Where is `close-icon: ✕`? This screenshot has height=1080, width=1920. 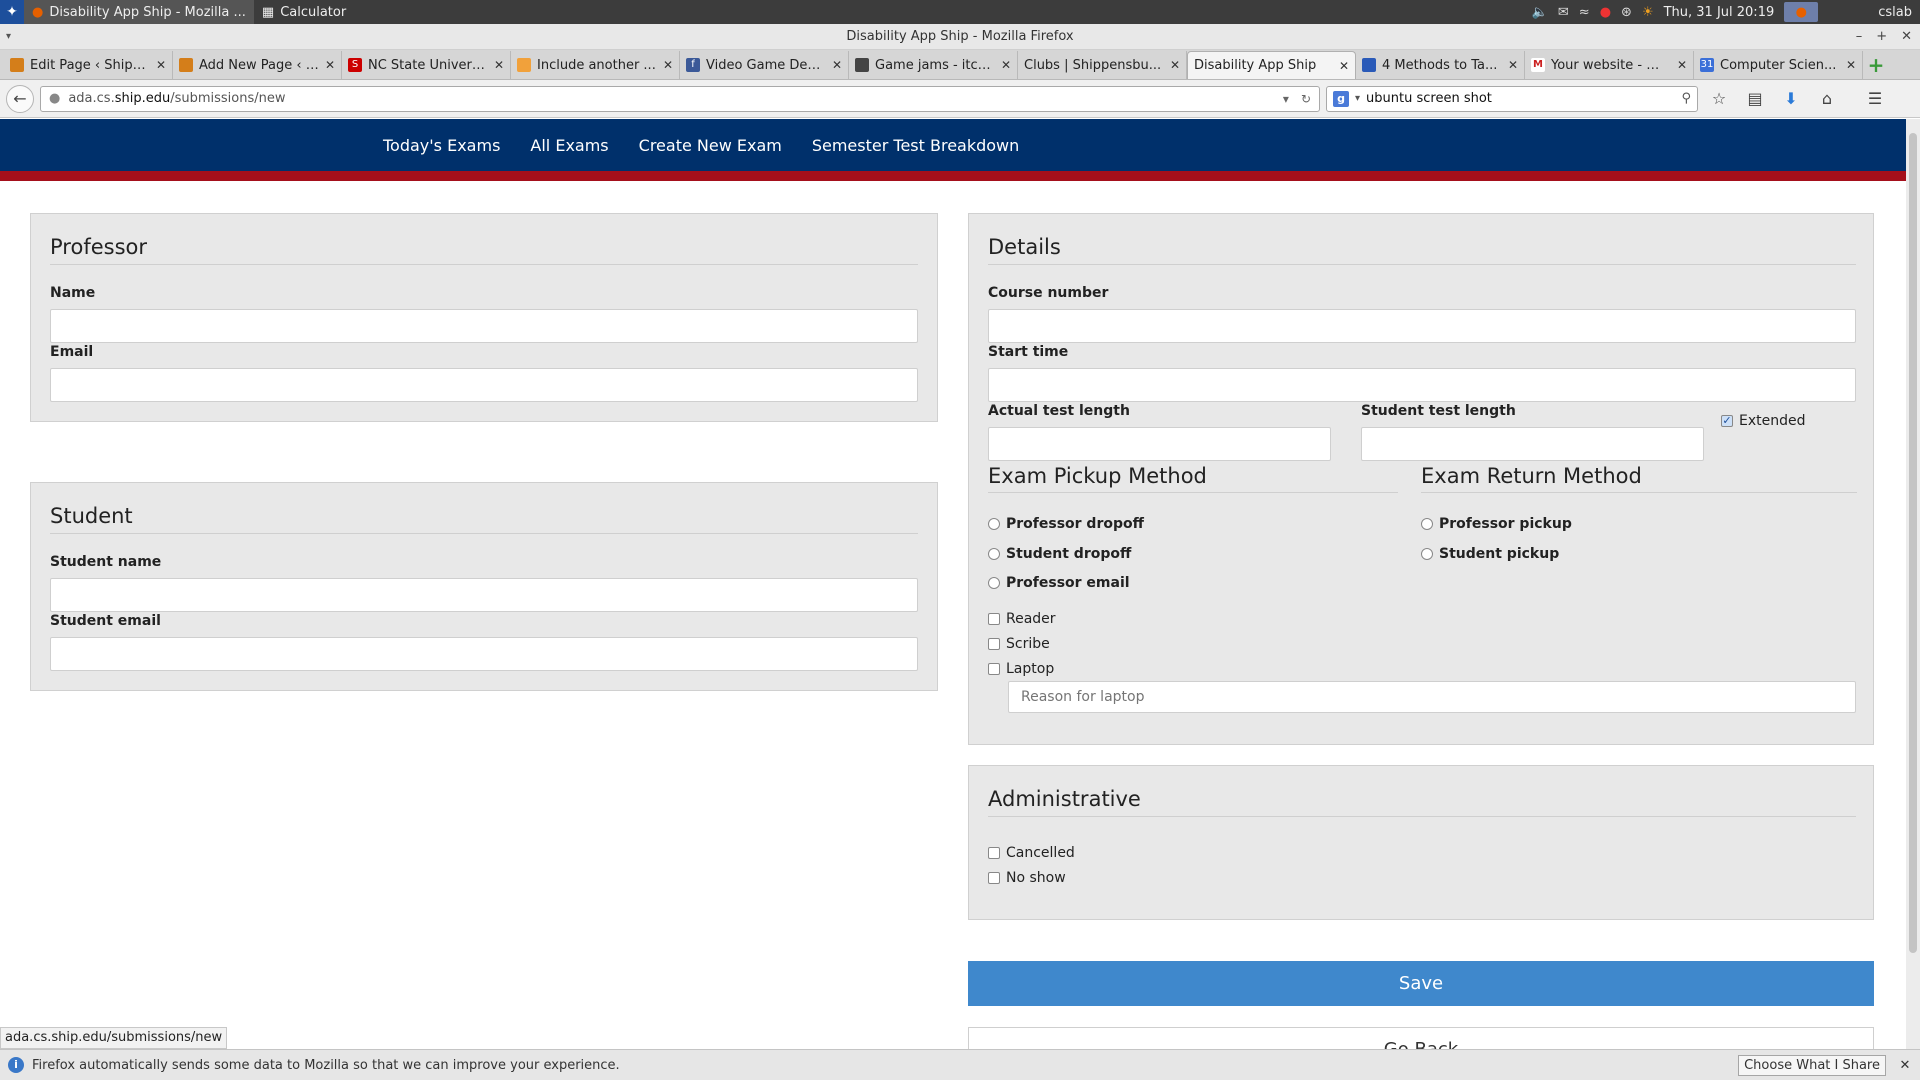 close-icon: ✕ is located at coordinates (1906, 37).